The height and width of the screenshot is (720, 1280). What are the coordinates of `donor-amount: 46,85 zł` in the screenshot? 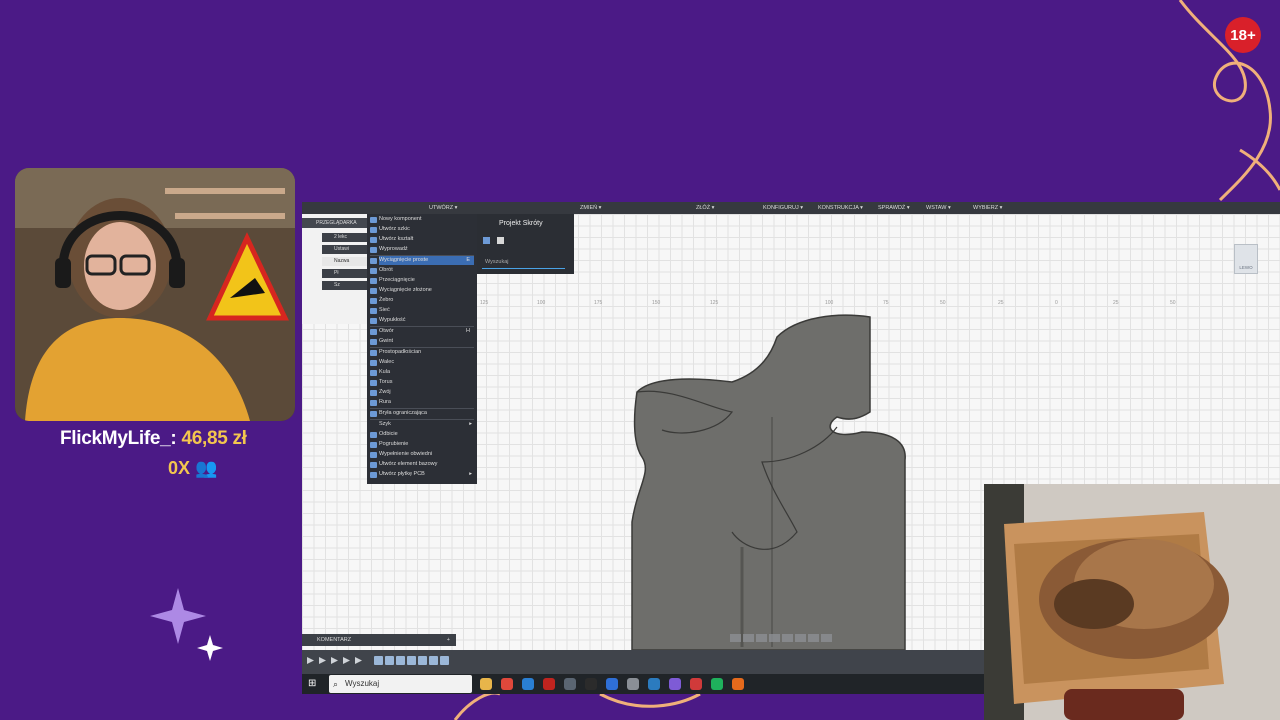 It's located at (214, 438).